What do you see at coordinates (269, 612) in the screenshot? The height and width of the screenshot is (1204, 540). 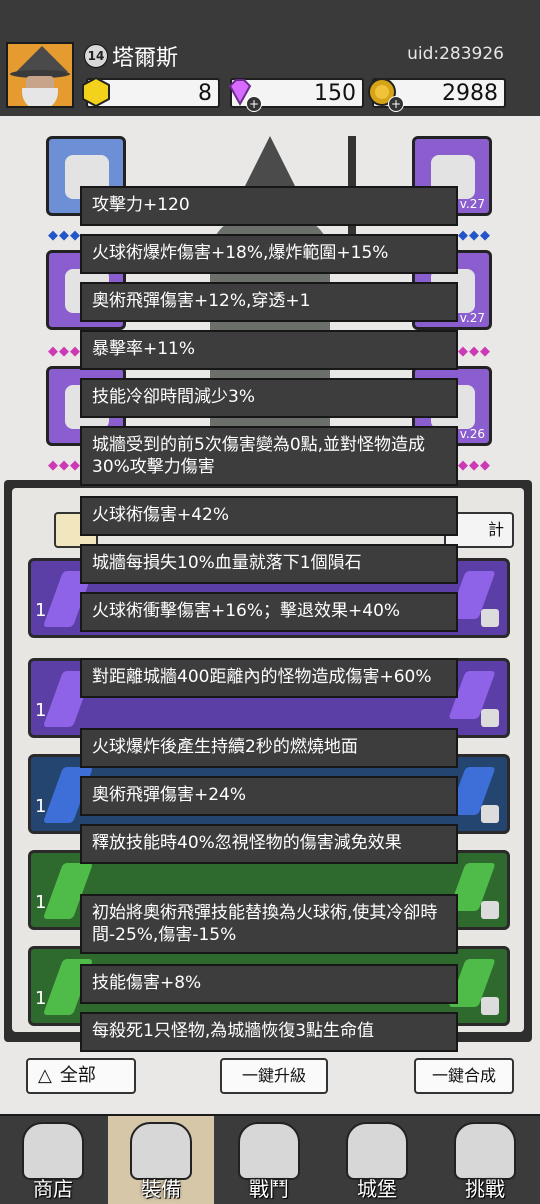 I see `attribute-line: 火球術衝擊傷害+16%；擊退效果+40%` at bounding box center [269, 612].